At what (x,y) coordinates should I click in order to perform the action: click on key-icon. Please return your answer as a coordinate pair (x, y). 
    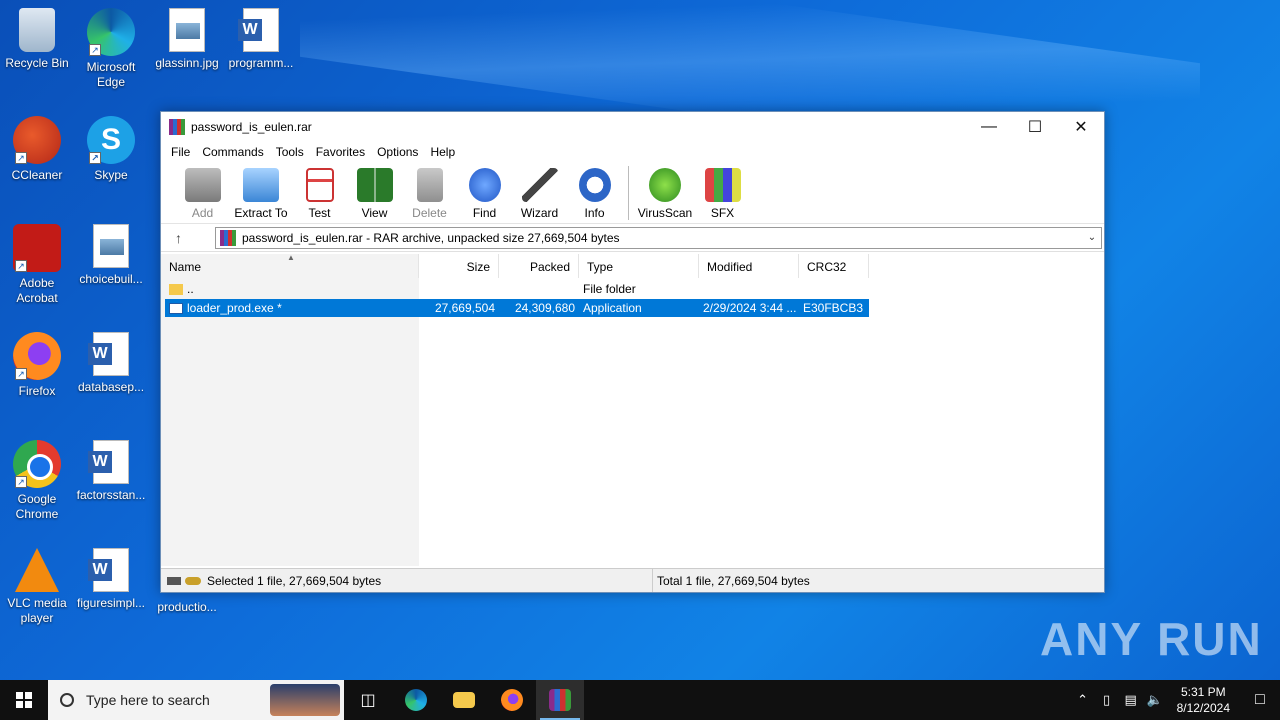
    Looking at the image, I should click on (193, 580).